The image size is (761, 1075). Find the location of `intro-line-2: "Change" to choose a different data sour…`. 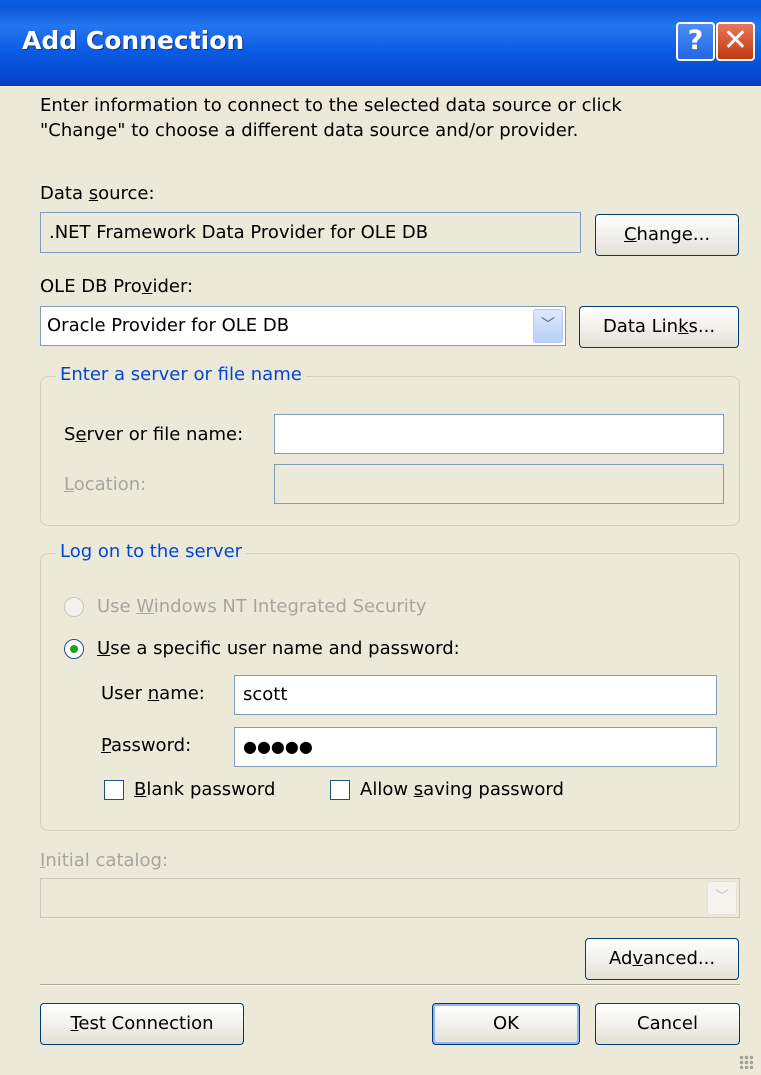

intro-line-2: "Change" to choose a different data sour… is located at coordinates (309, 130).